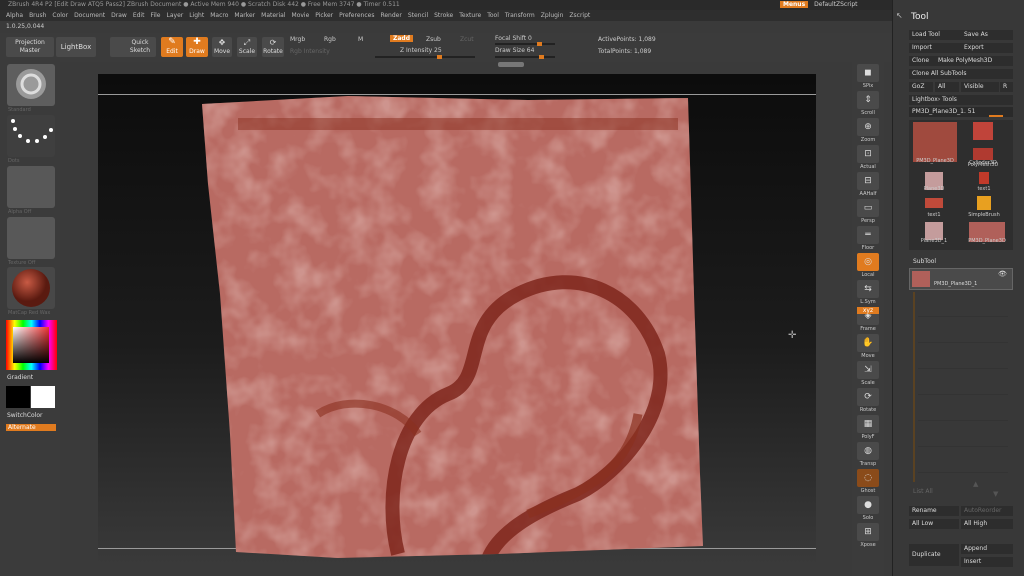  I want to click on zcut-button: Zcut, so click(467, 39).